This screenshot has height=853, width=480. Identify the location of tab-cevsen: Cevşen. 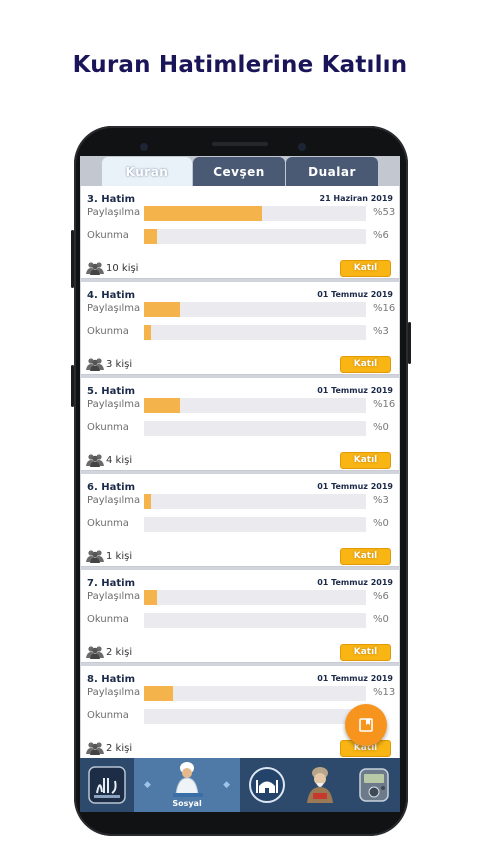
(239, 171).